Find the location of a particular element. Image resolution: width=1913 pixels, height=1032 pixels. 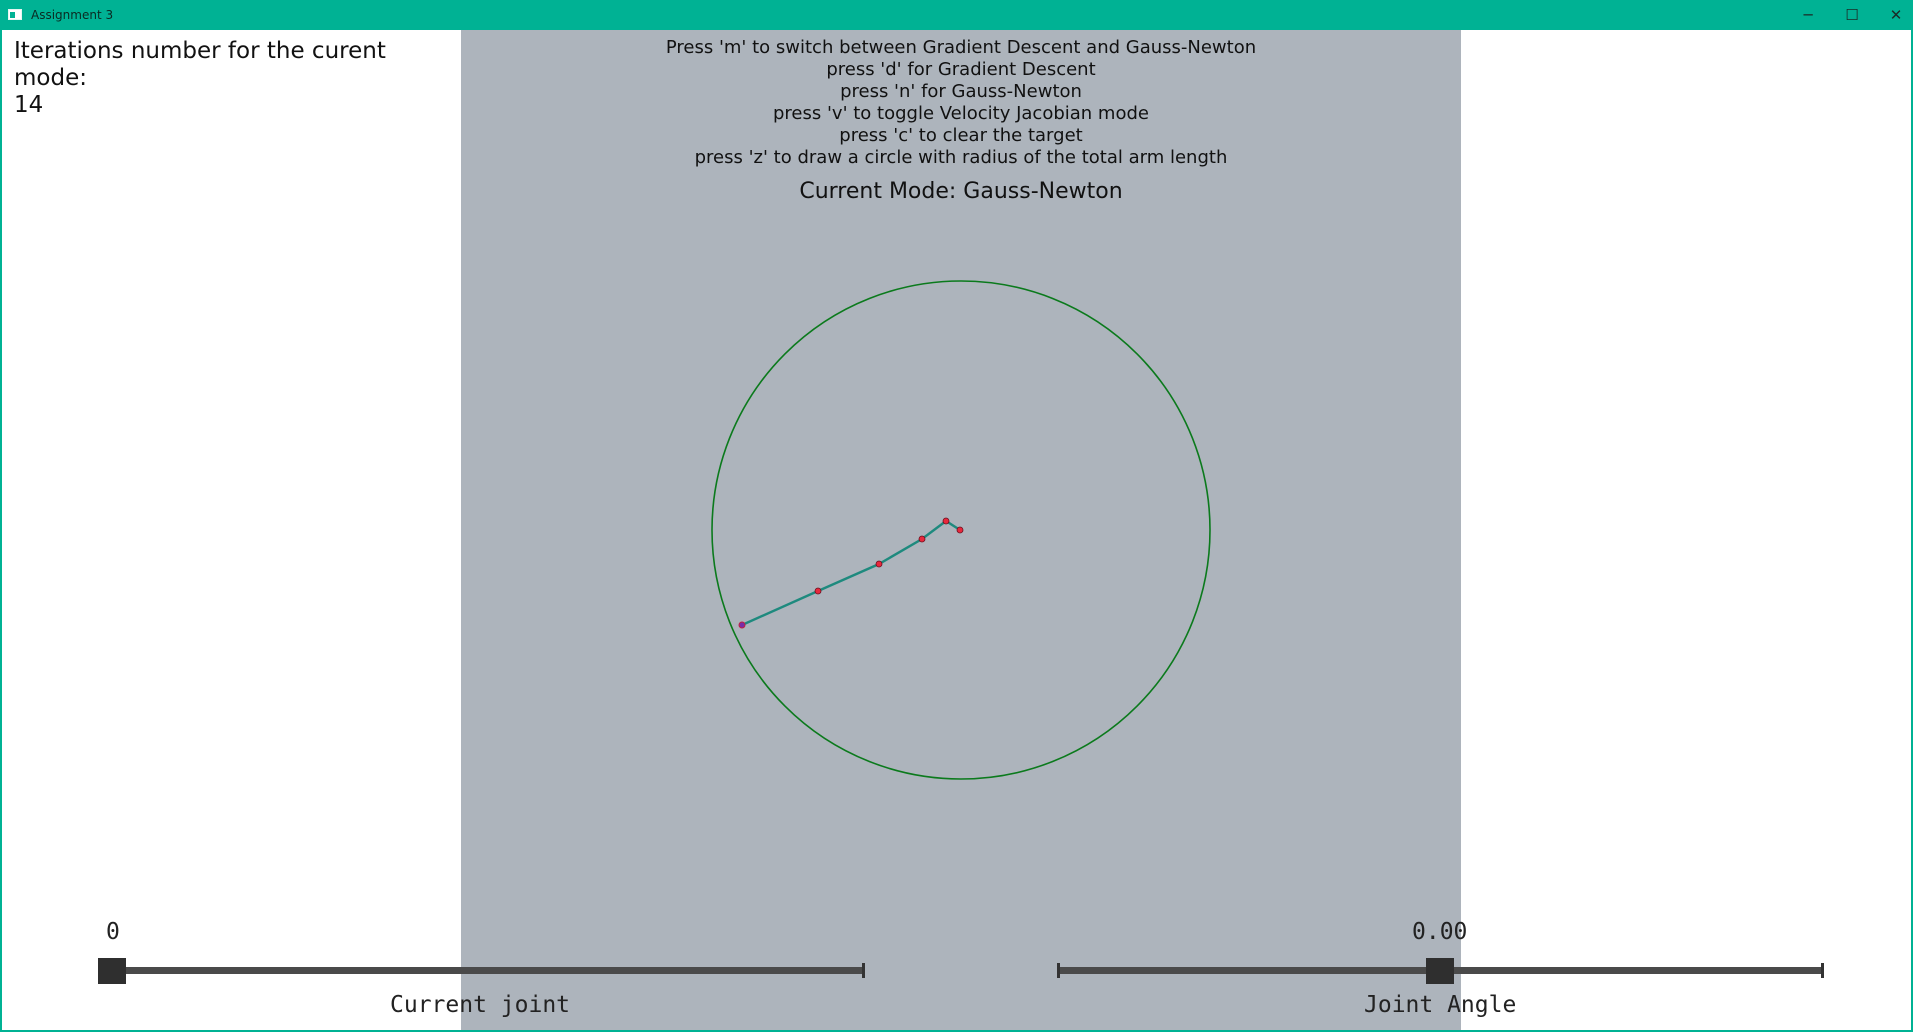

minimize-button: ─ is located at coordinates (1808, 15).